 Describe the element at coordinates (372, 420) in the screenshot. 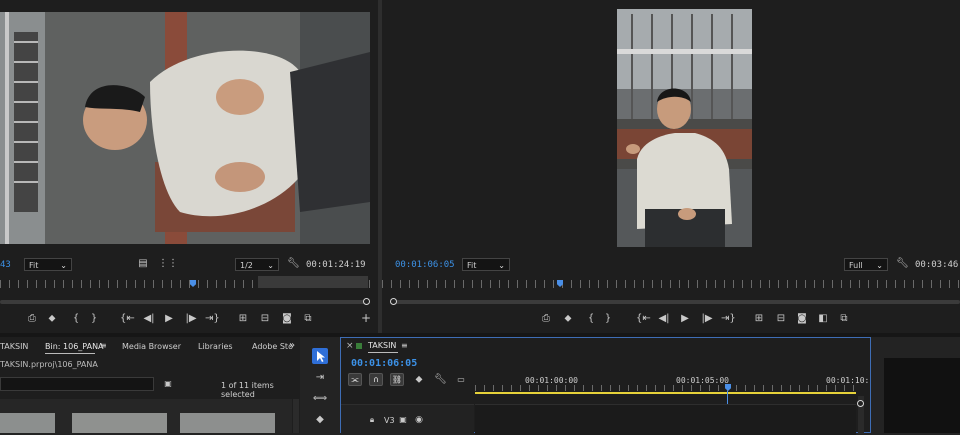

I see `lock-icon: 🔒︎` at that location.